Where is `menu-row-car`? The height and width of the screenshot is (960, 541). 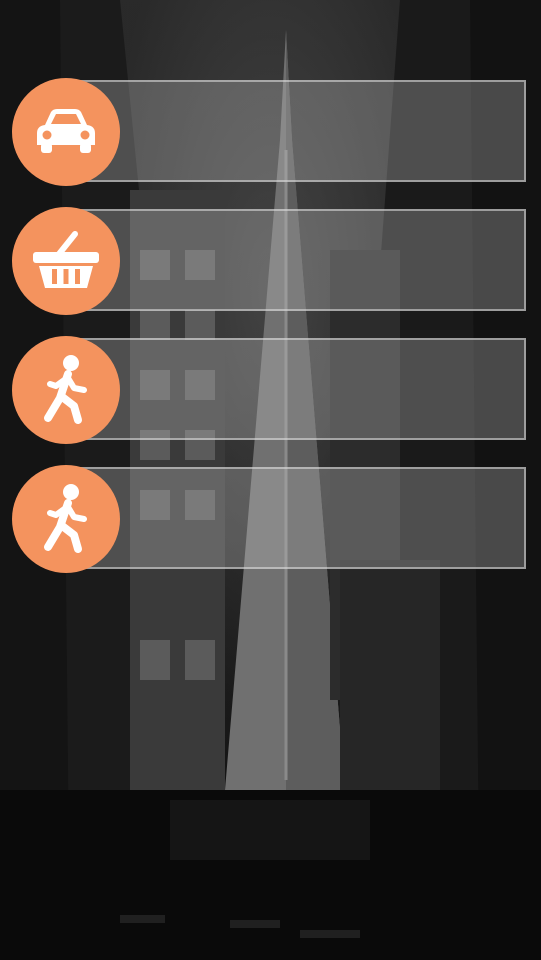 menu-row-car is located at coordinates (270, 132).